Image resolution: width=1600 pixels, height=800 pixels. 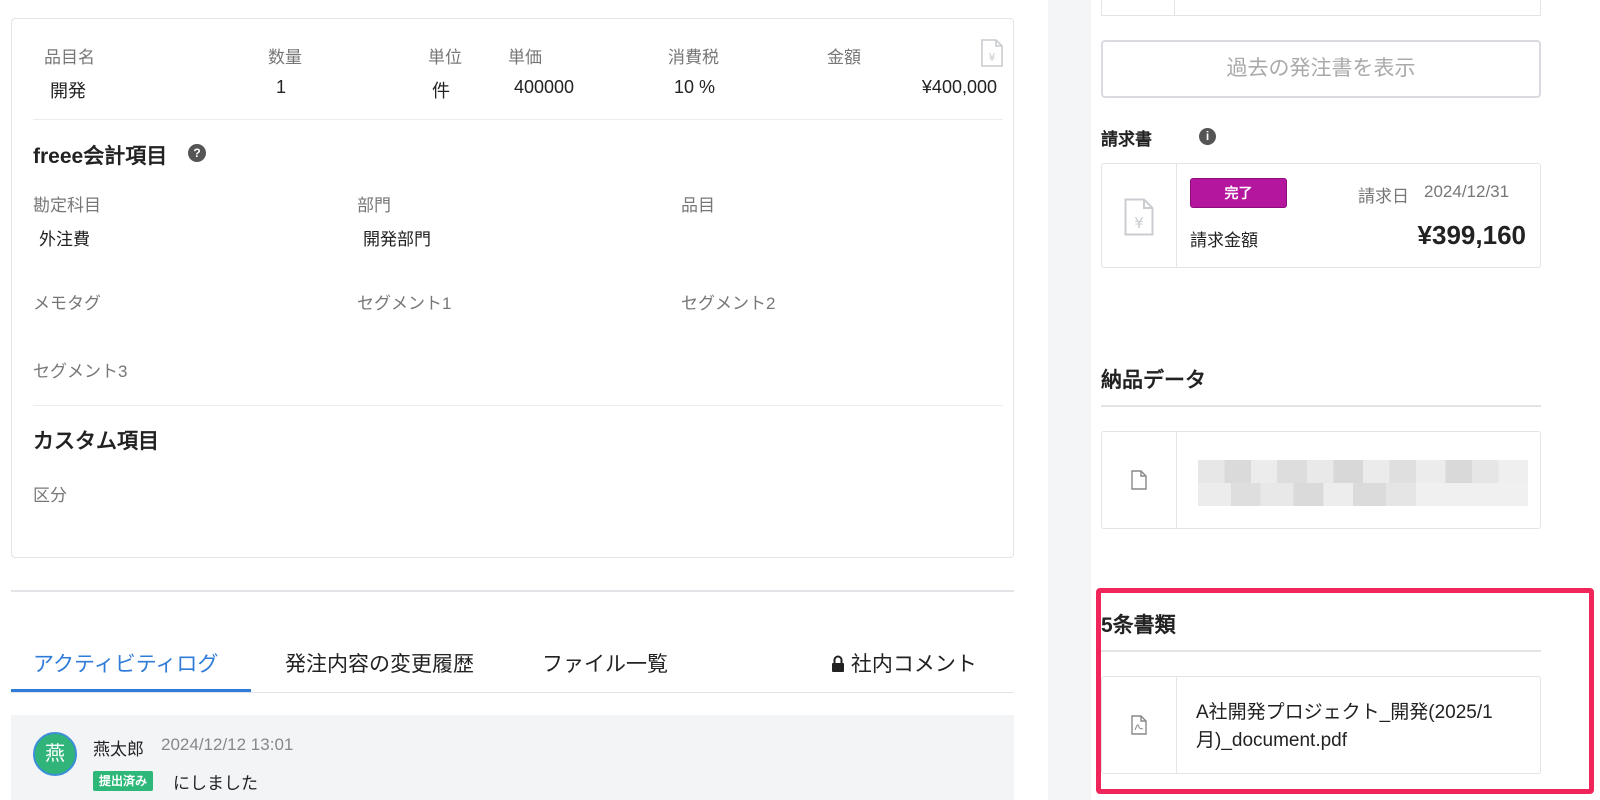 I want to click on highlight-box, so click(x=1345, y=691).